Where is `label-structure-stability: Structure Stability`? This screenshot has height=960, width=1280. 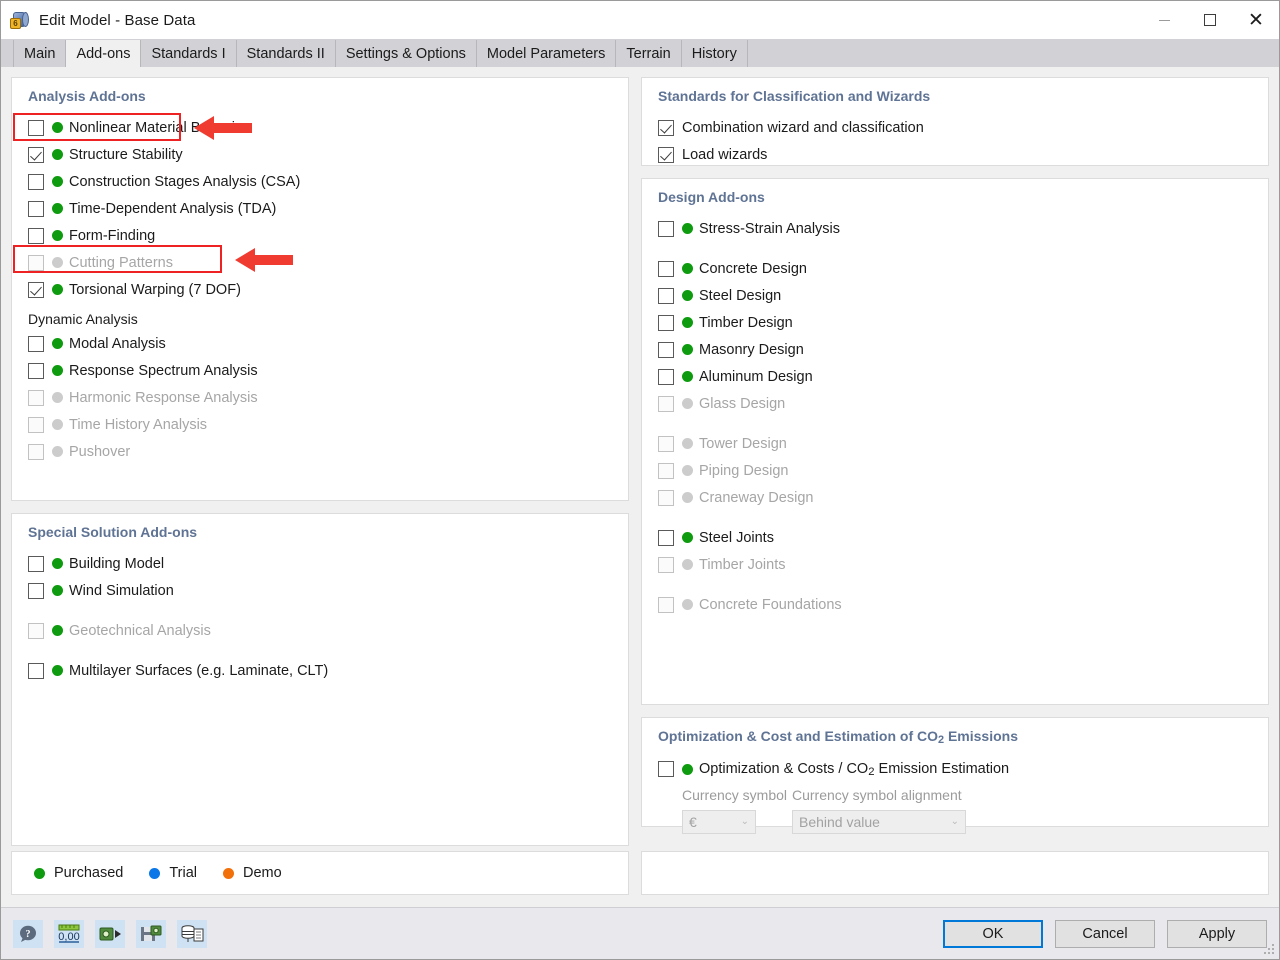 label-structure-stability: Structure Stability is located at coordinates (126, 154).